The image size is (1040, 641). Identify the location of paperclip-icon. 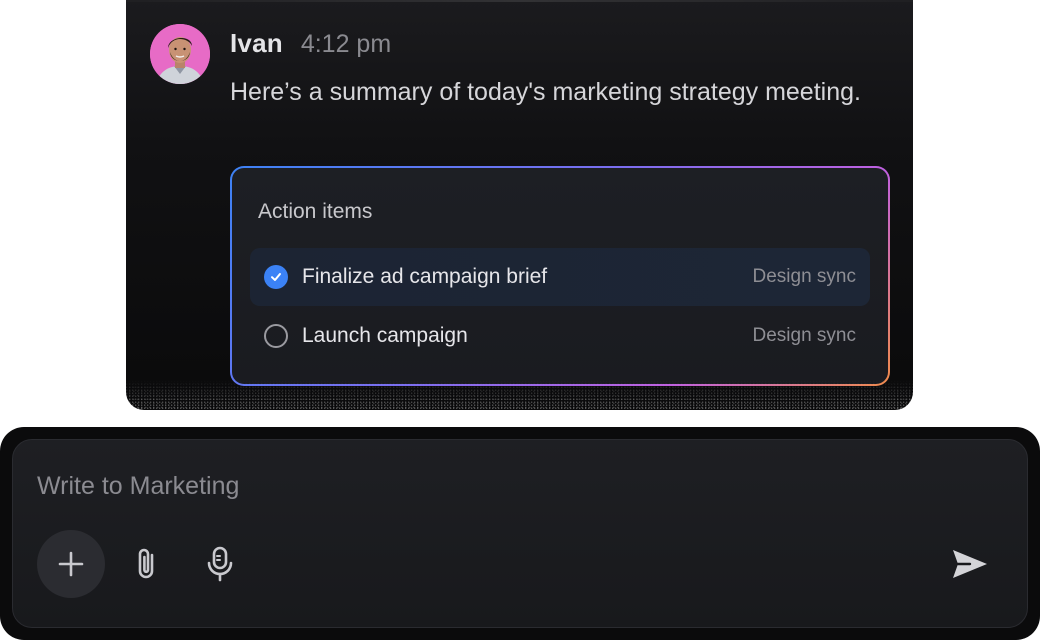
(146, 563).